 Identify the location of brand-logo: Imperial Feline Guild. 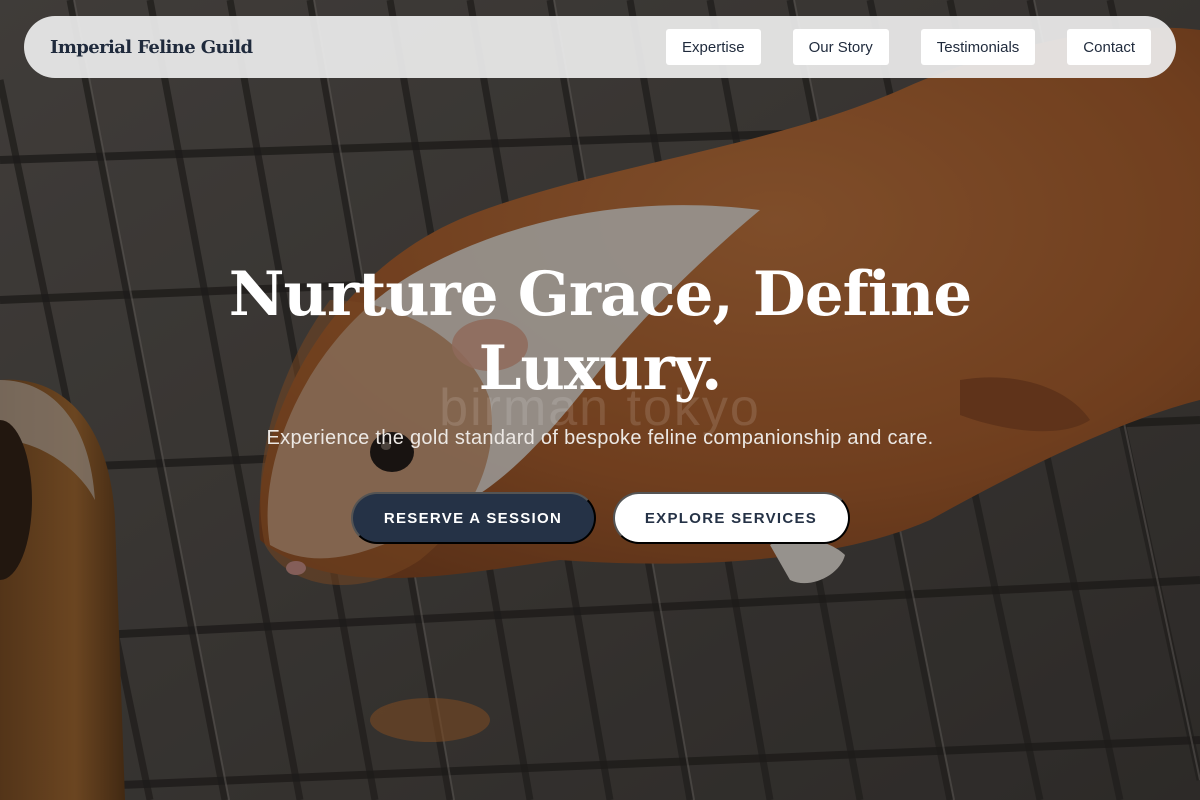
(151, 47).